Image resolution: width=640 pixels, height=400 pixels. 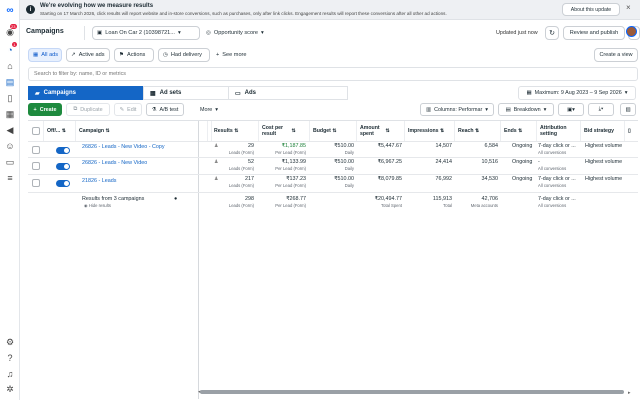 I want to click on megaphone-icon: ◀, so click(x=10, y=130).